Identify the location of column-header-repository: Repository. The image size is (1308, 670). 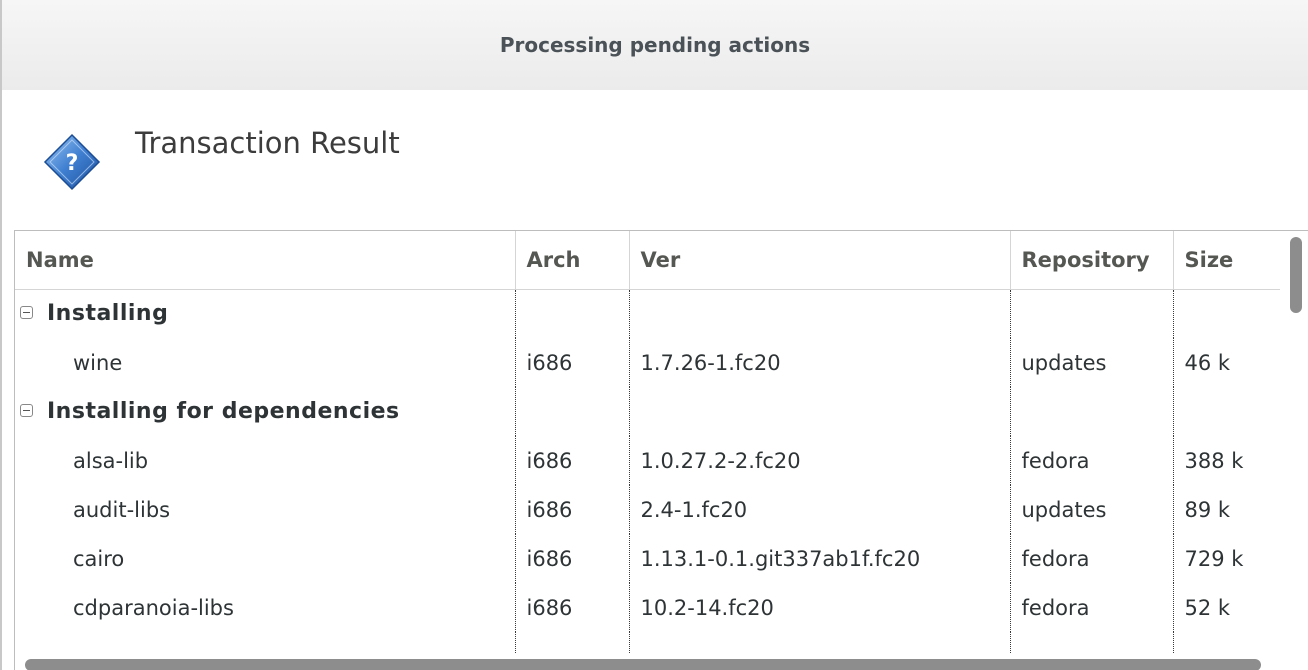
(1091, 260).